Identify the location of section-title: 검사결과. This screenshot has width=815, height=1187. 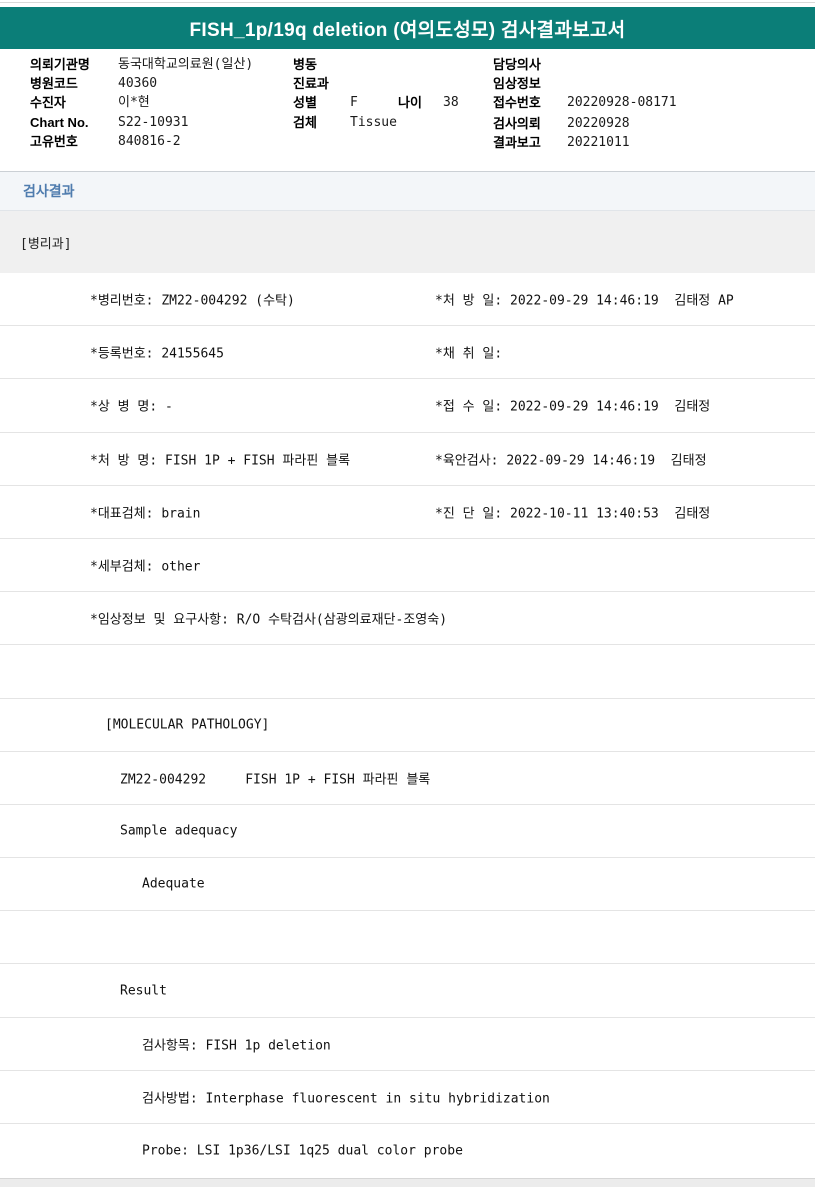
(49, 191).